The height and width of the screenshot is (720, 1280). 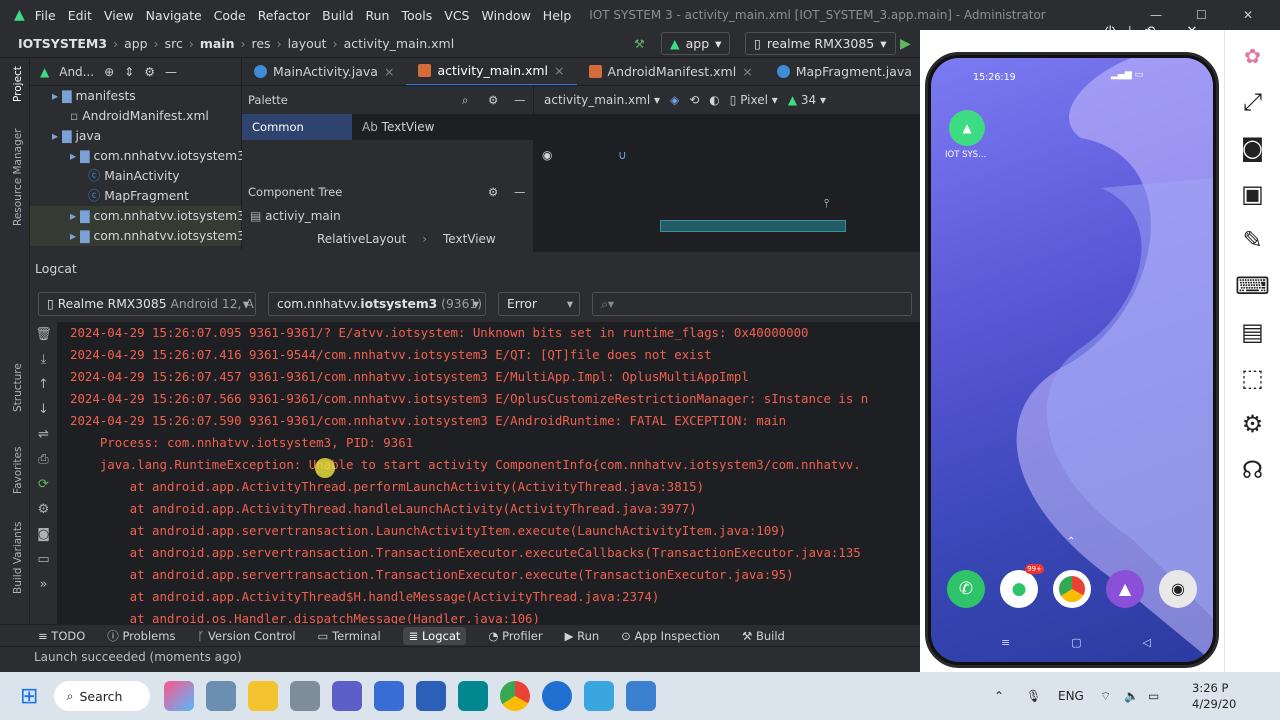 I want to click on tree-item: ⓒ MainActivity, so click(x=135, y=176).